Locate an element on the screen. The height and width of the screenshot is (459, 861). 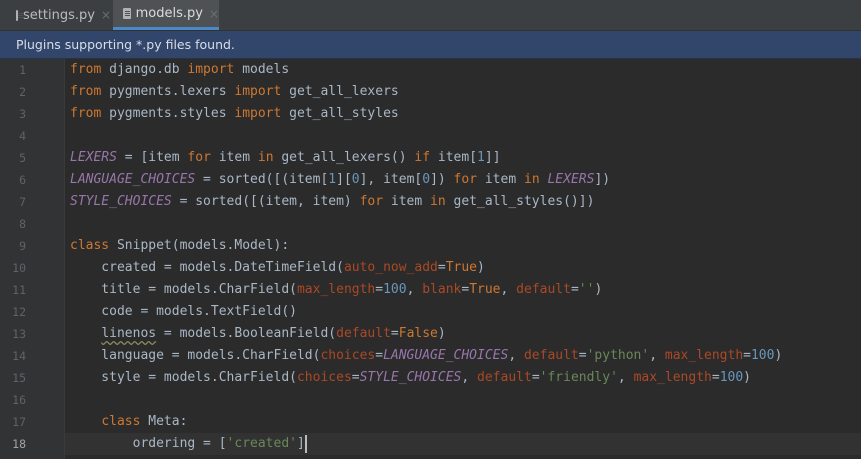
code-token: '' is located at coordinates (586, 289).